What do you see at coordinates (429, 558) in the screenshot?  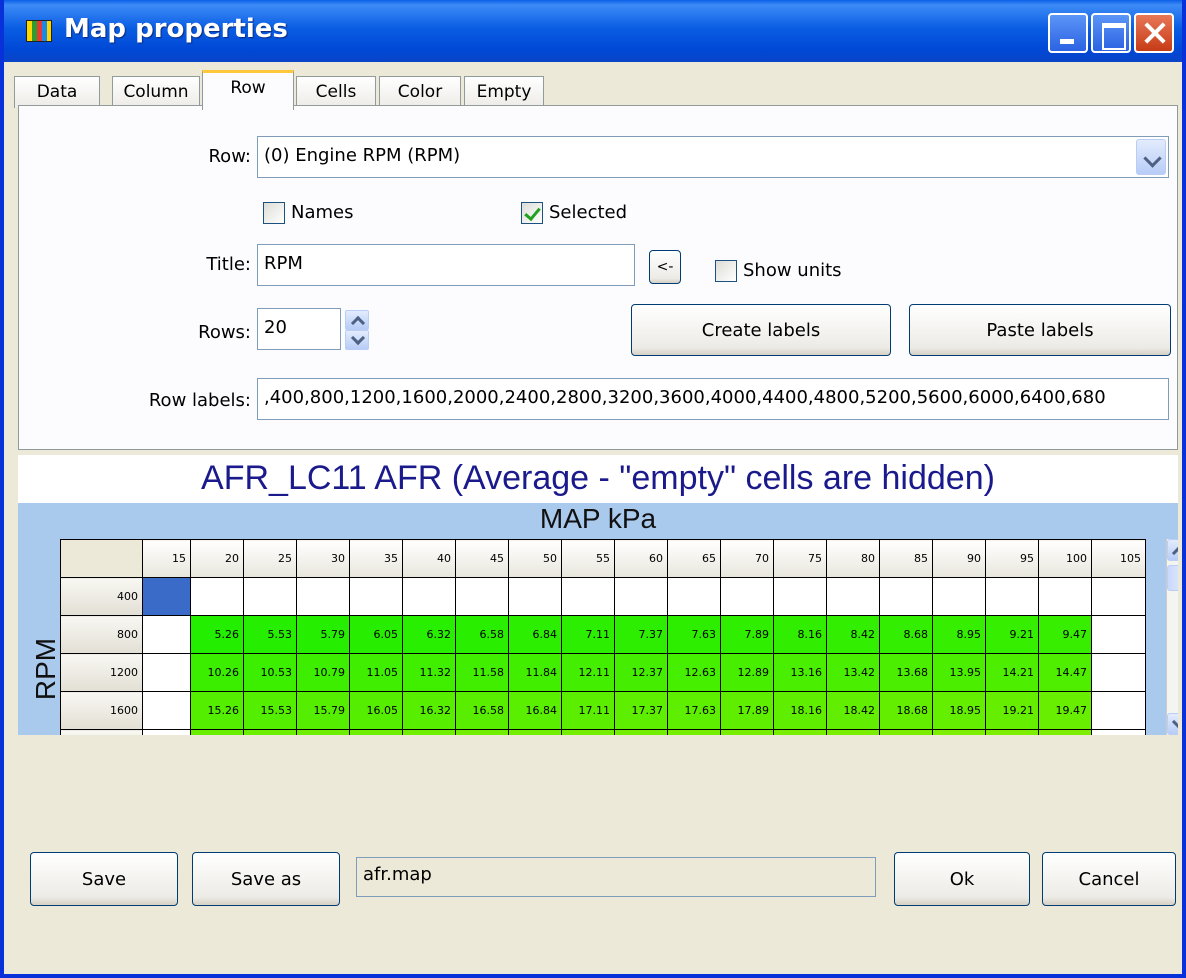 I see `column-header: 40` at bounding box center [429, 558].